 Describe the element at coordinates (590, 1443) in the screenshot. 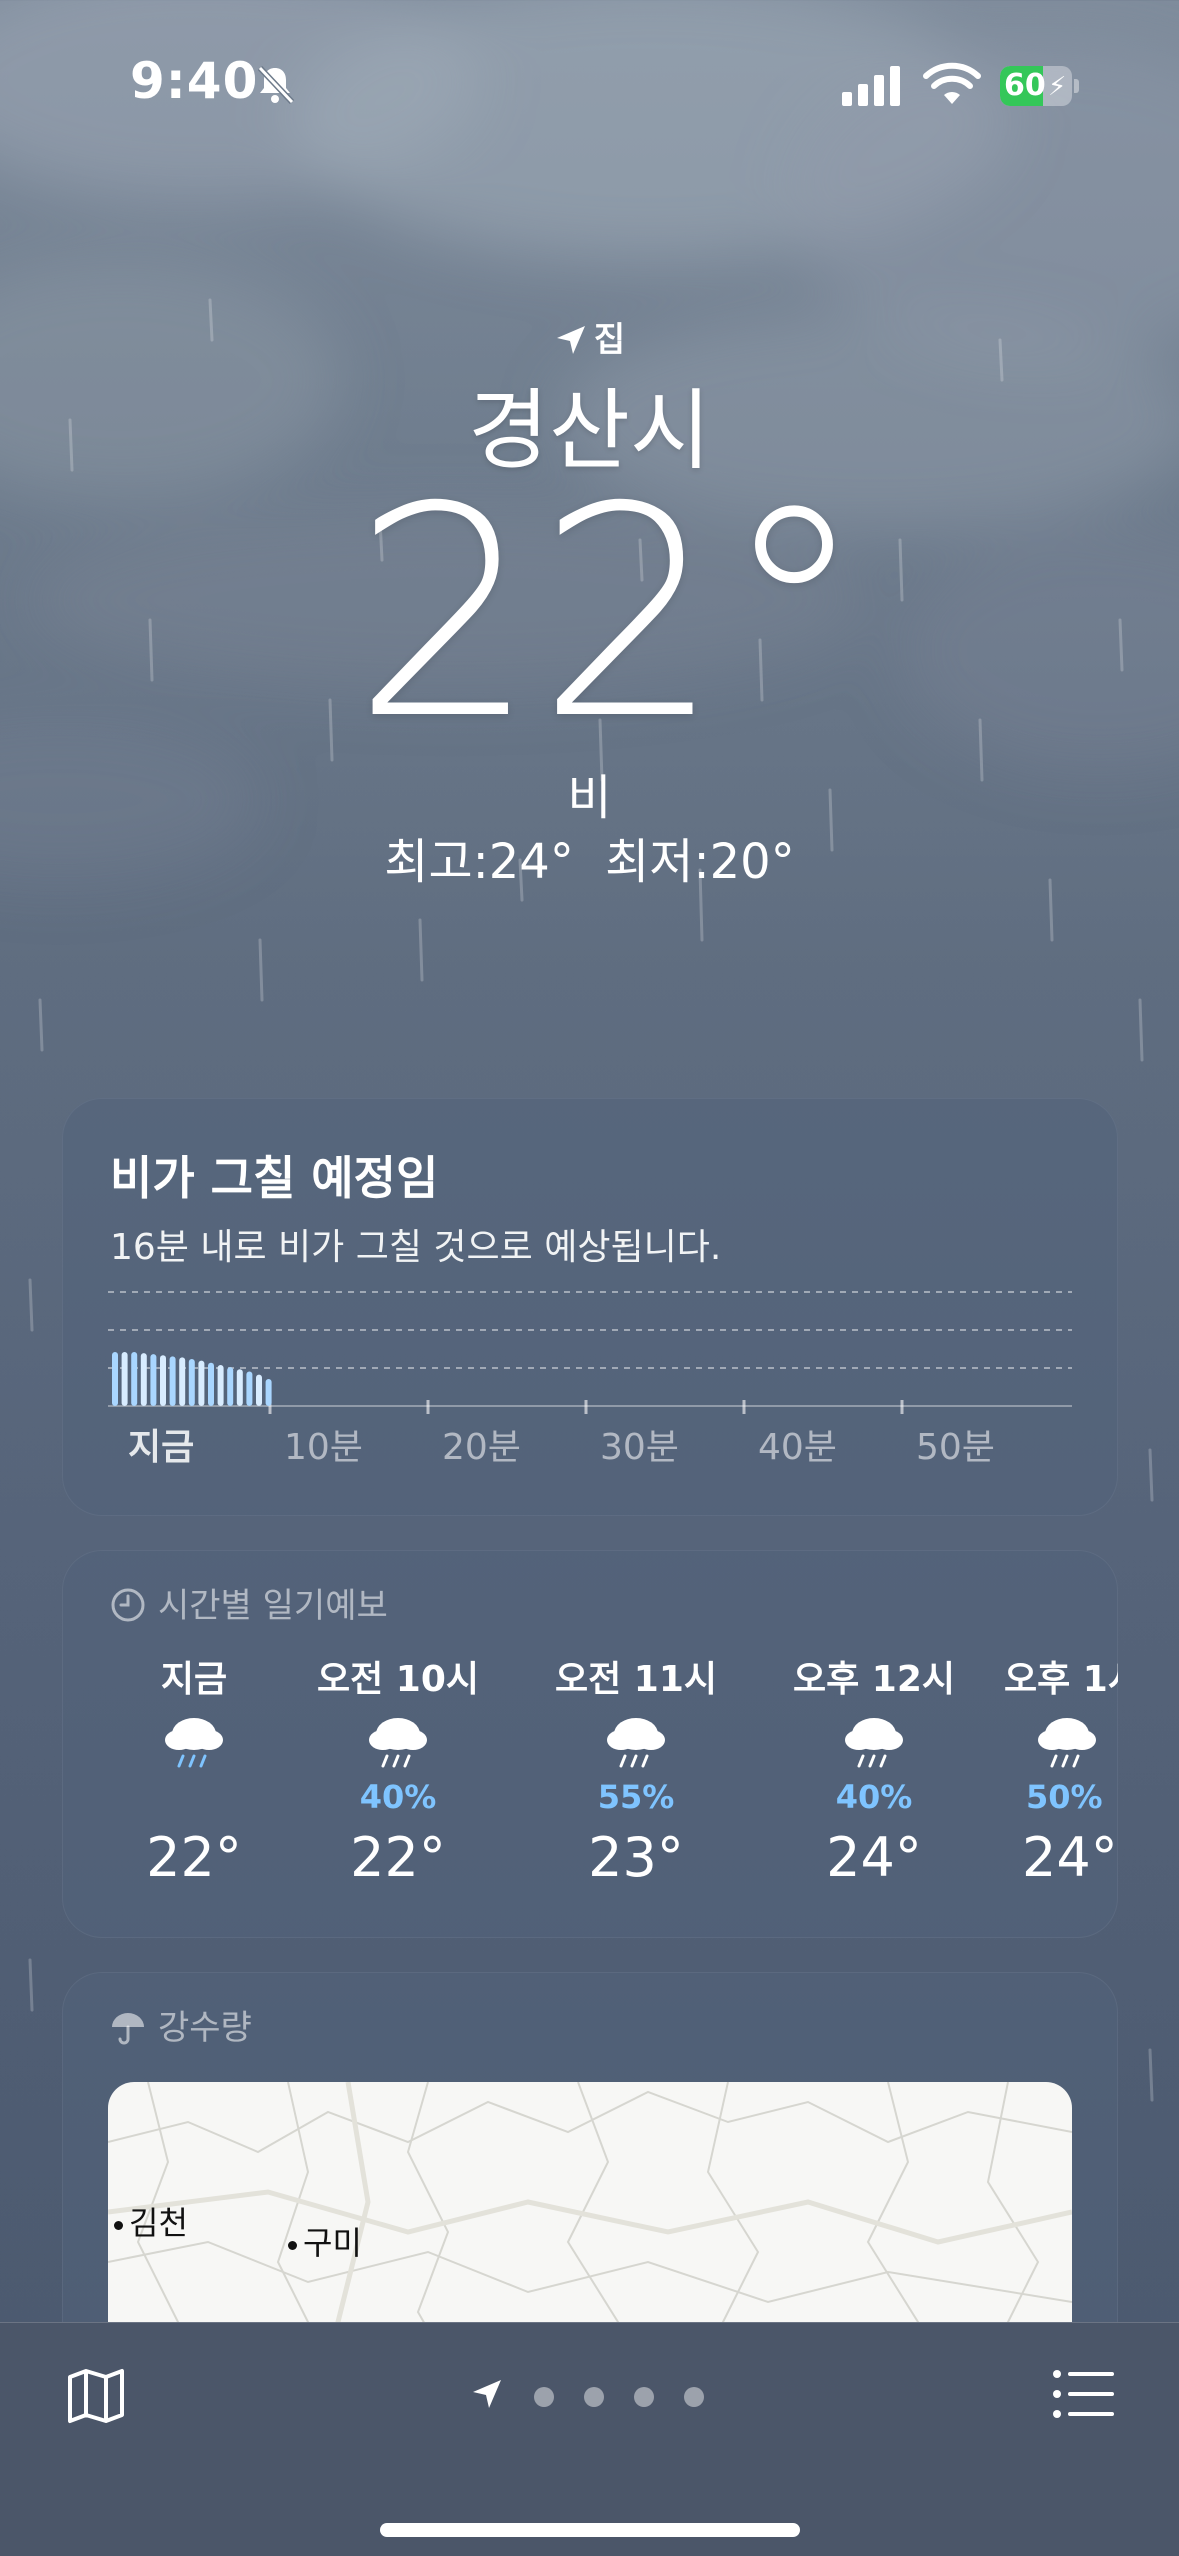

I see `minute-axis-labels: 지금 10분 20분 30분 40분 50분` at that location.